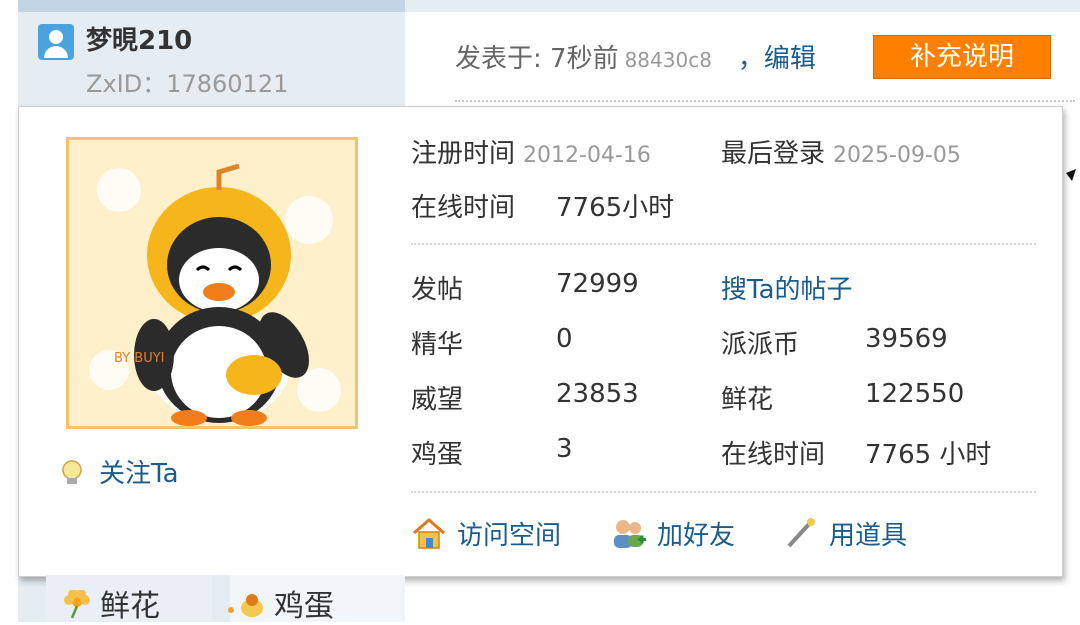 The image size is (1080, 625). I want to click on home-icon, so click(429, 533).